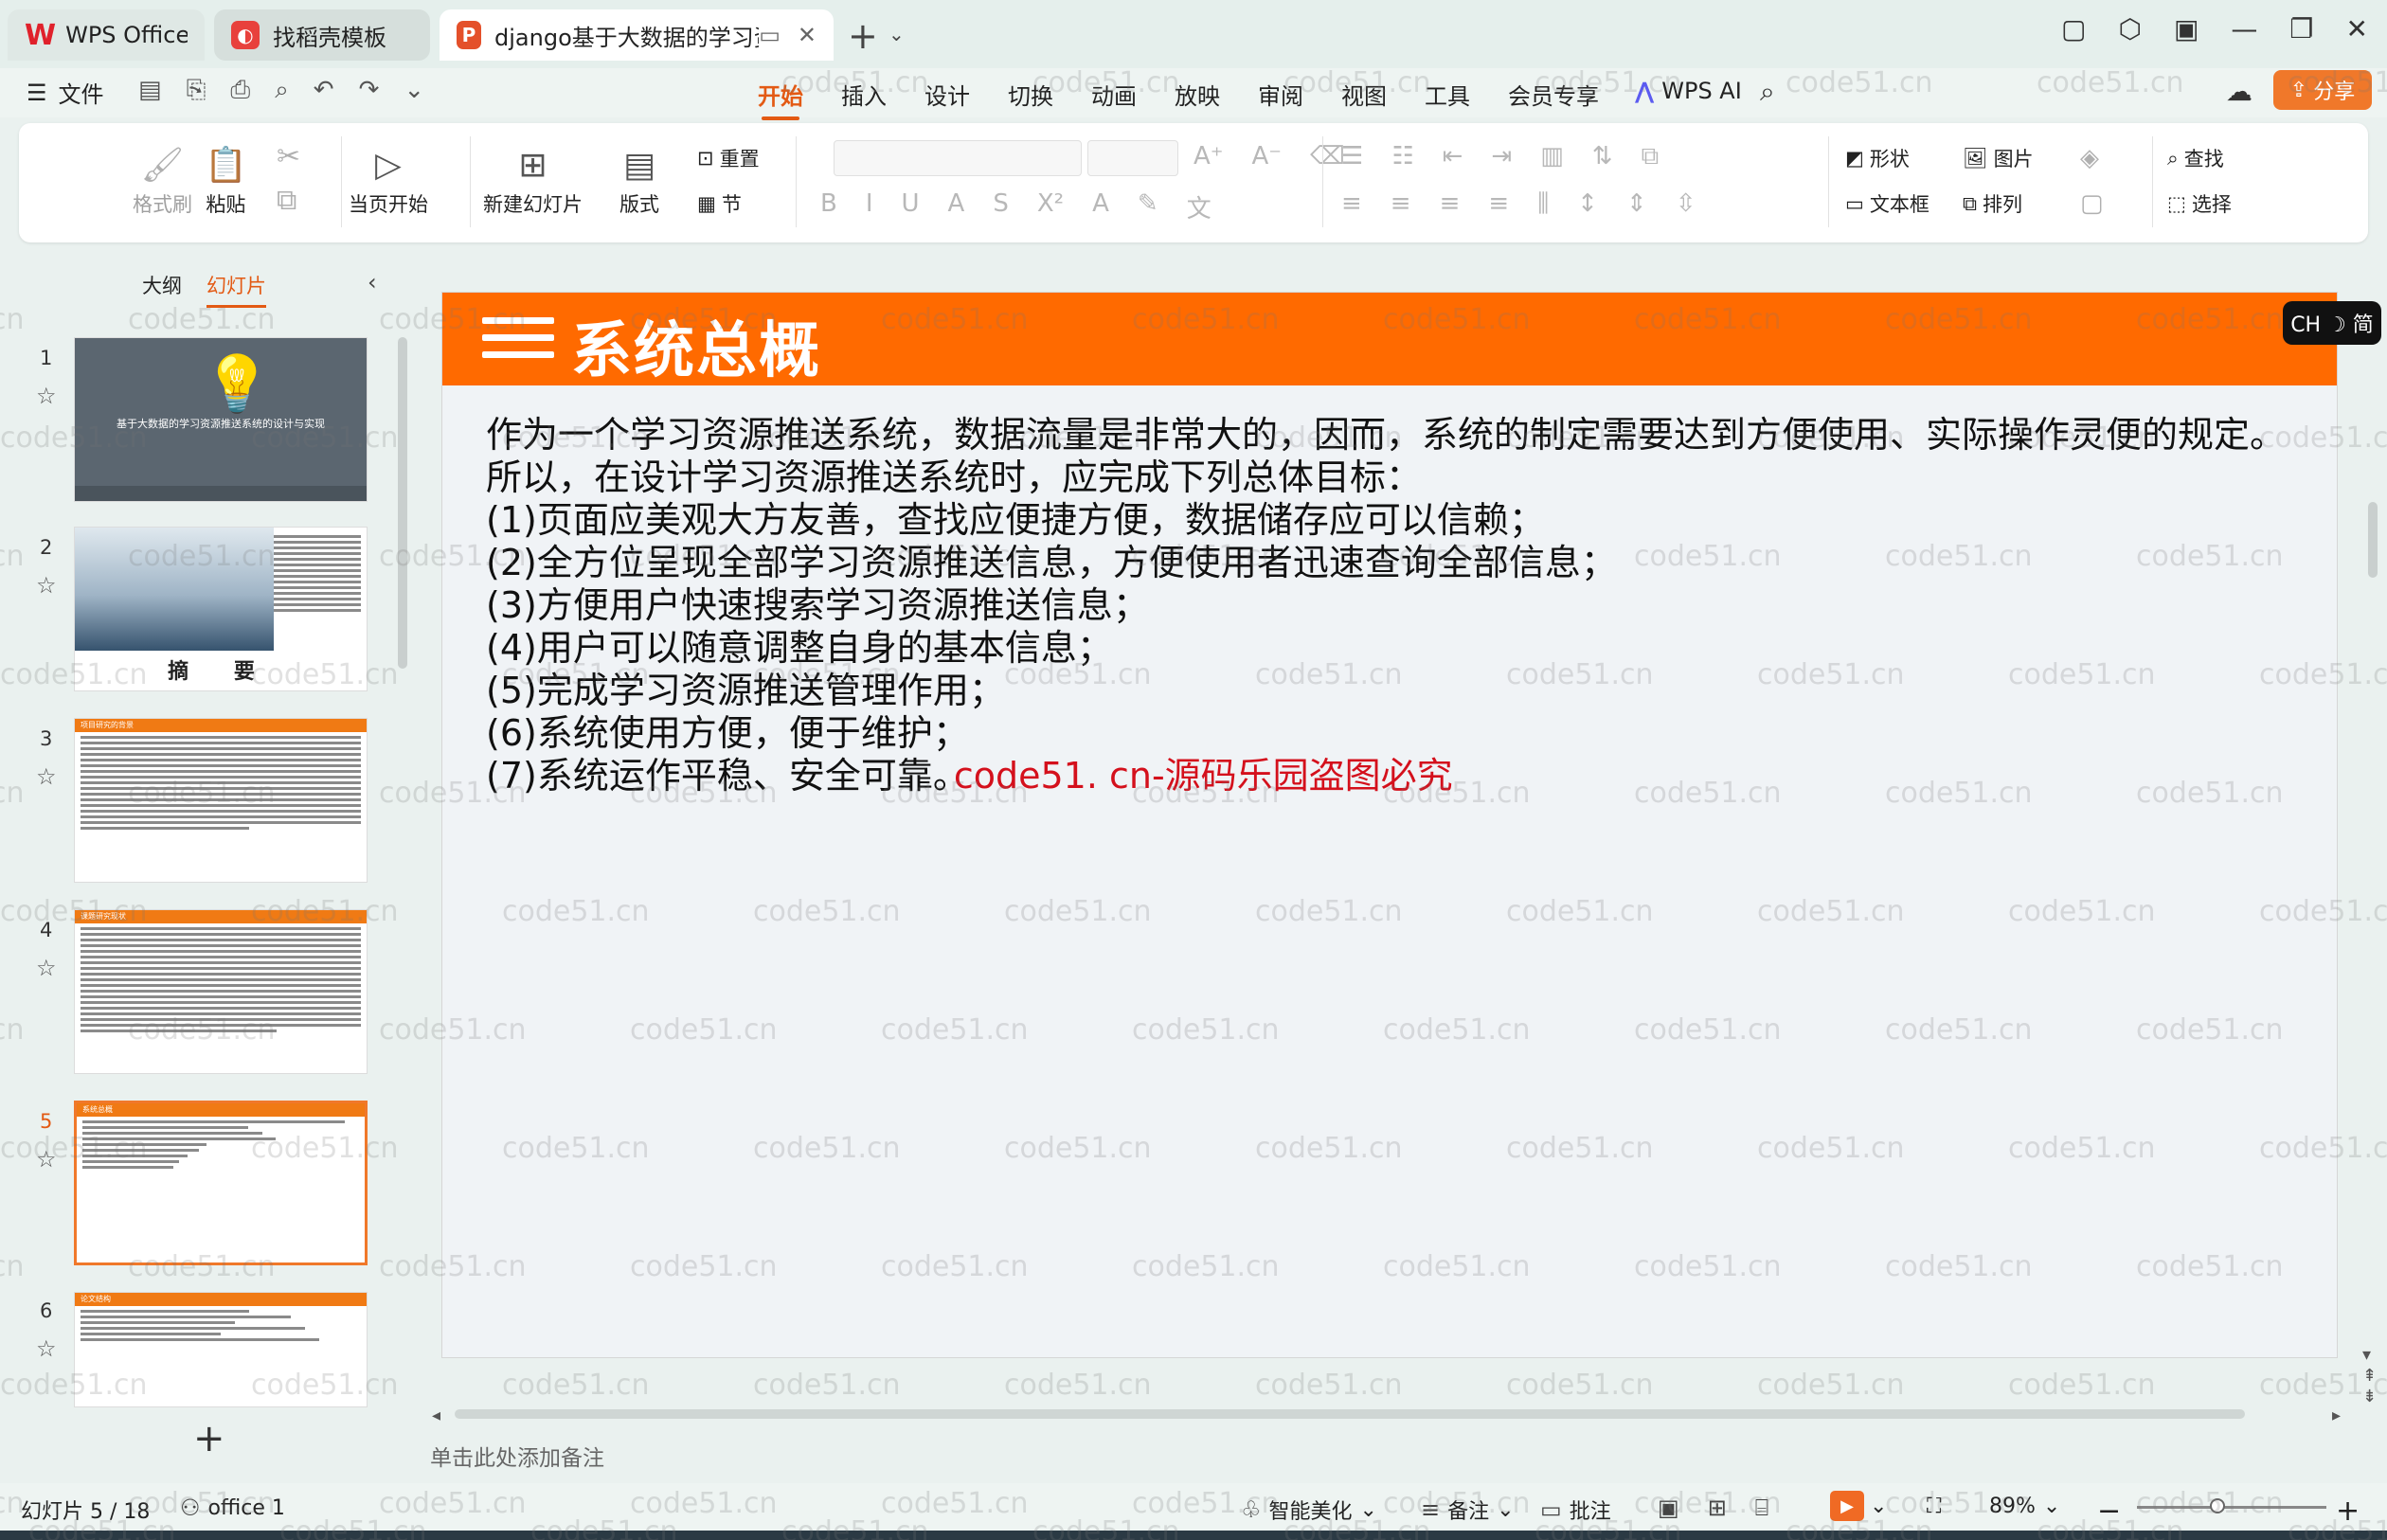 The image size is (2387, 1540). I want to click on copy-icon: ⧉, so click(286, 200).